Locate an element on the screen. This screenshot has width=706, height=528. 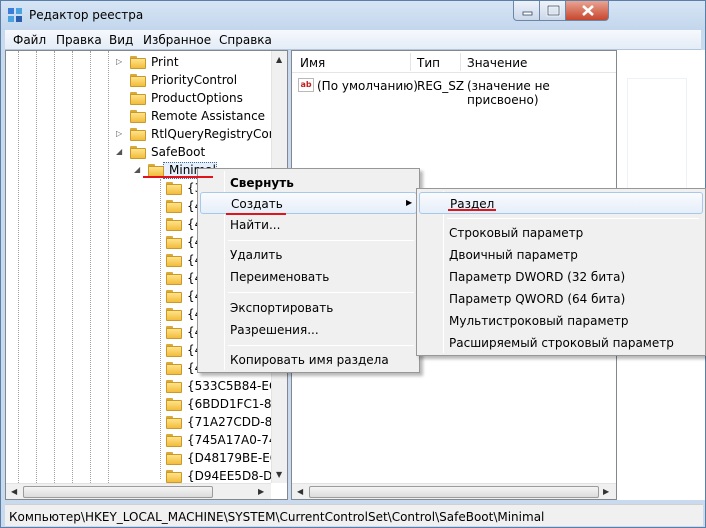
tree-horizontal-scrollbar: ◀ ▶ is located at coordinates (138, 491).